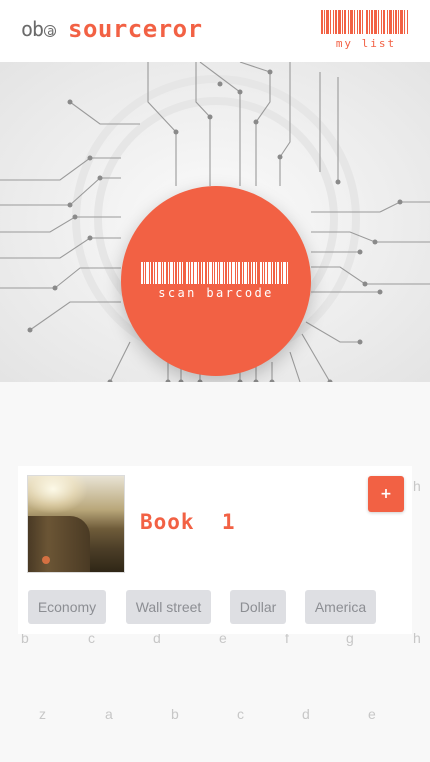  I want to click on book-title: Book 1, so click(188, 522).